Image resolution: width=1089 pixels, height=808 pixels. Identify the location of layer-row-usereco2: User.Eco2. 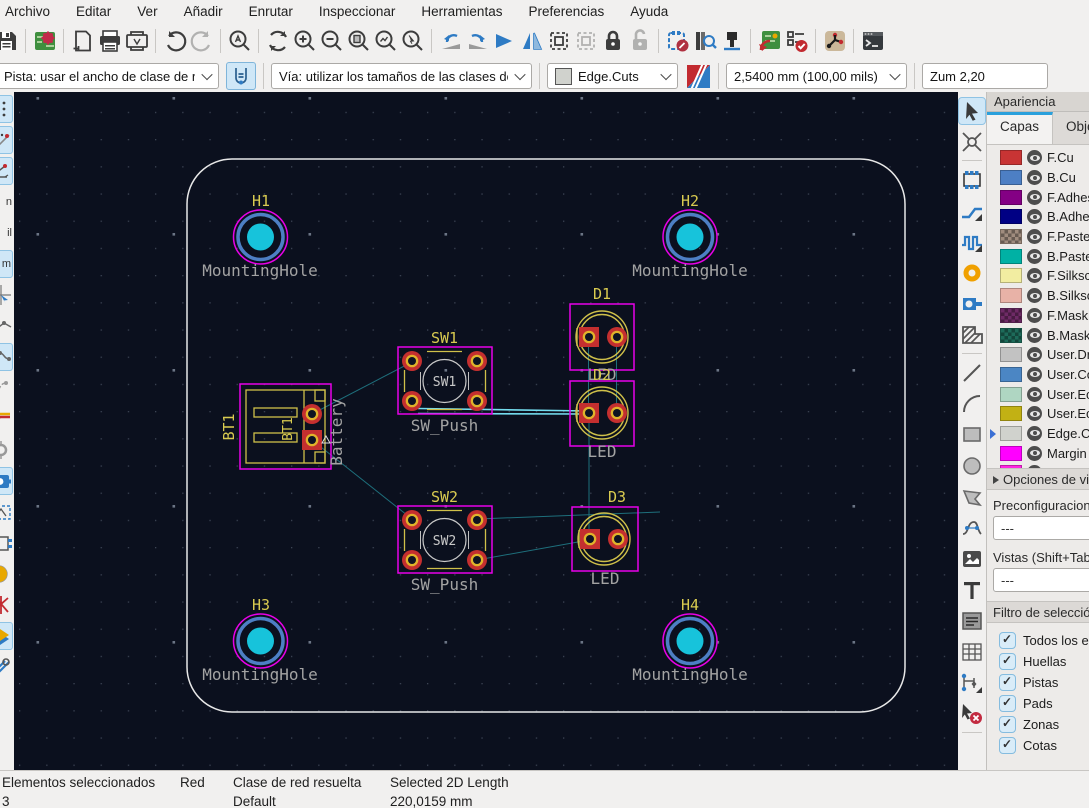
(1038, 414).